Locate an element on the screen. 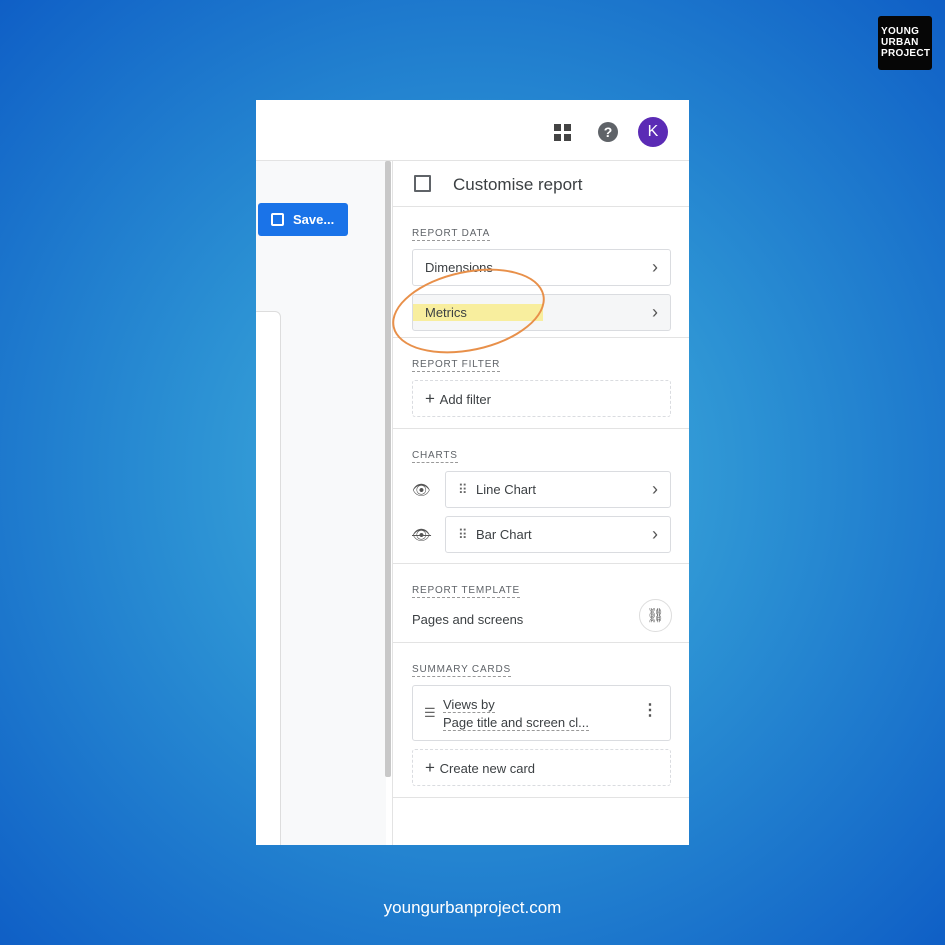 The width and height of the screenshot is (945, 945). logo-line: PROJECT is located at coordinates (906, 53).